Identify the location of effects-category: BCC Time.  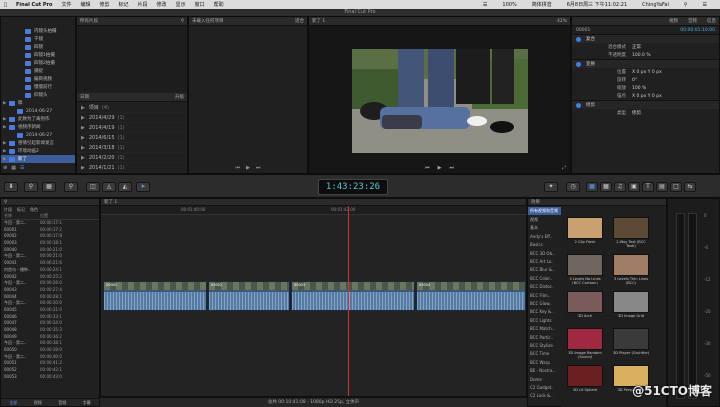
(544, 354).